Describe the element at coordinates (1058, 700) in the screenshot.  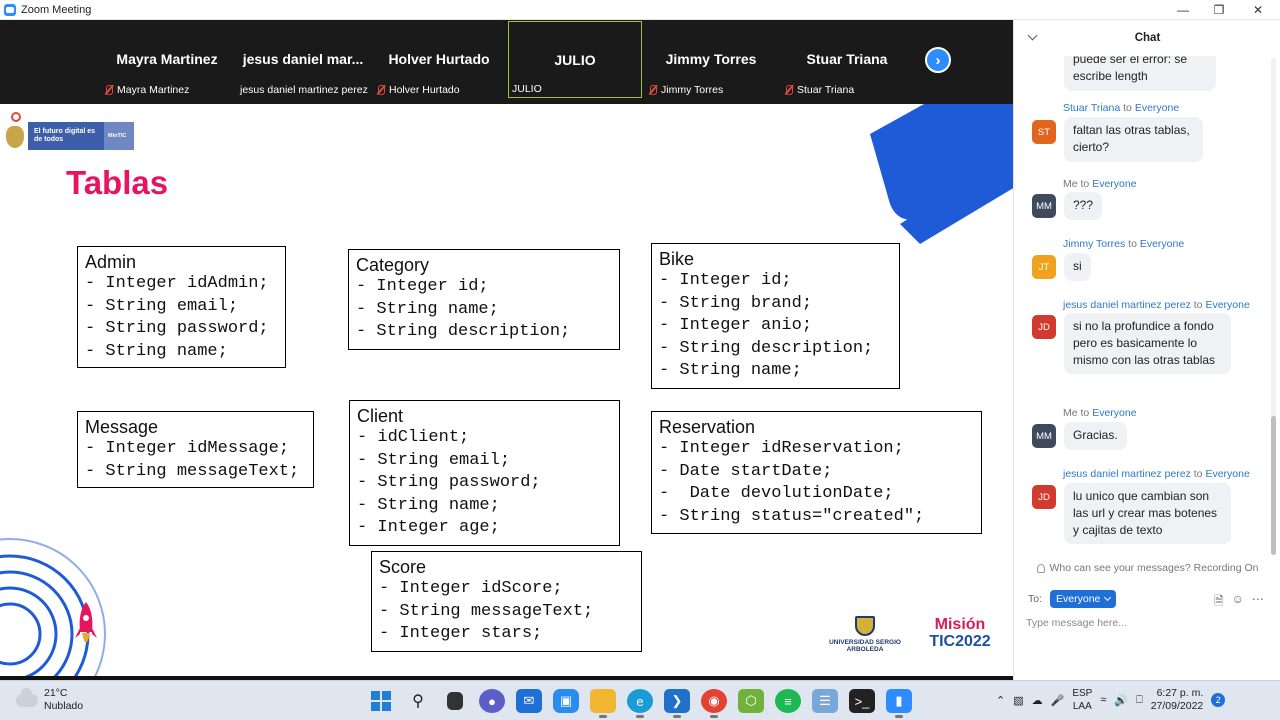
I see `microphone-icon: 🎤` at that location.